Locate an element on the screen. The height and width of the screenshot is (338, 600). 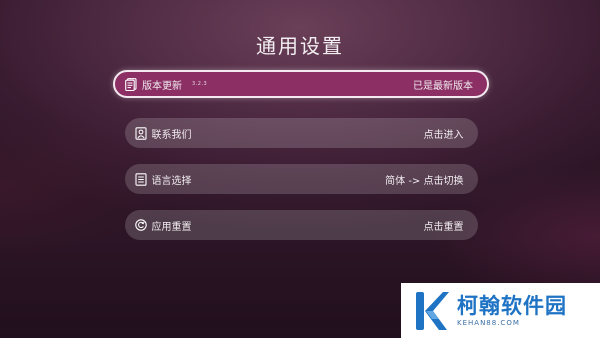
menu-item-action: 点击重置 is located at coordinates (443, 227).